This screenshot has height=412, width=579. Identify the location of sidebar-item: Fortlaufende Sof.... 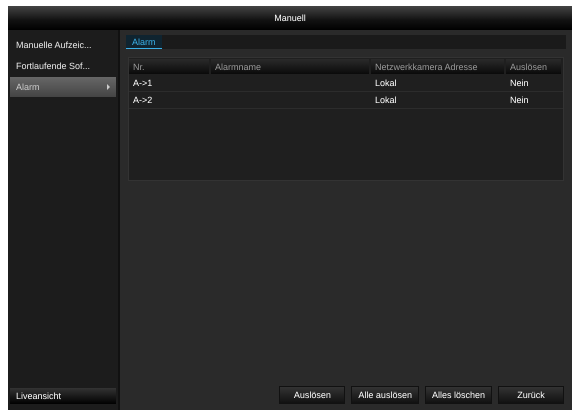
(63, 66).